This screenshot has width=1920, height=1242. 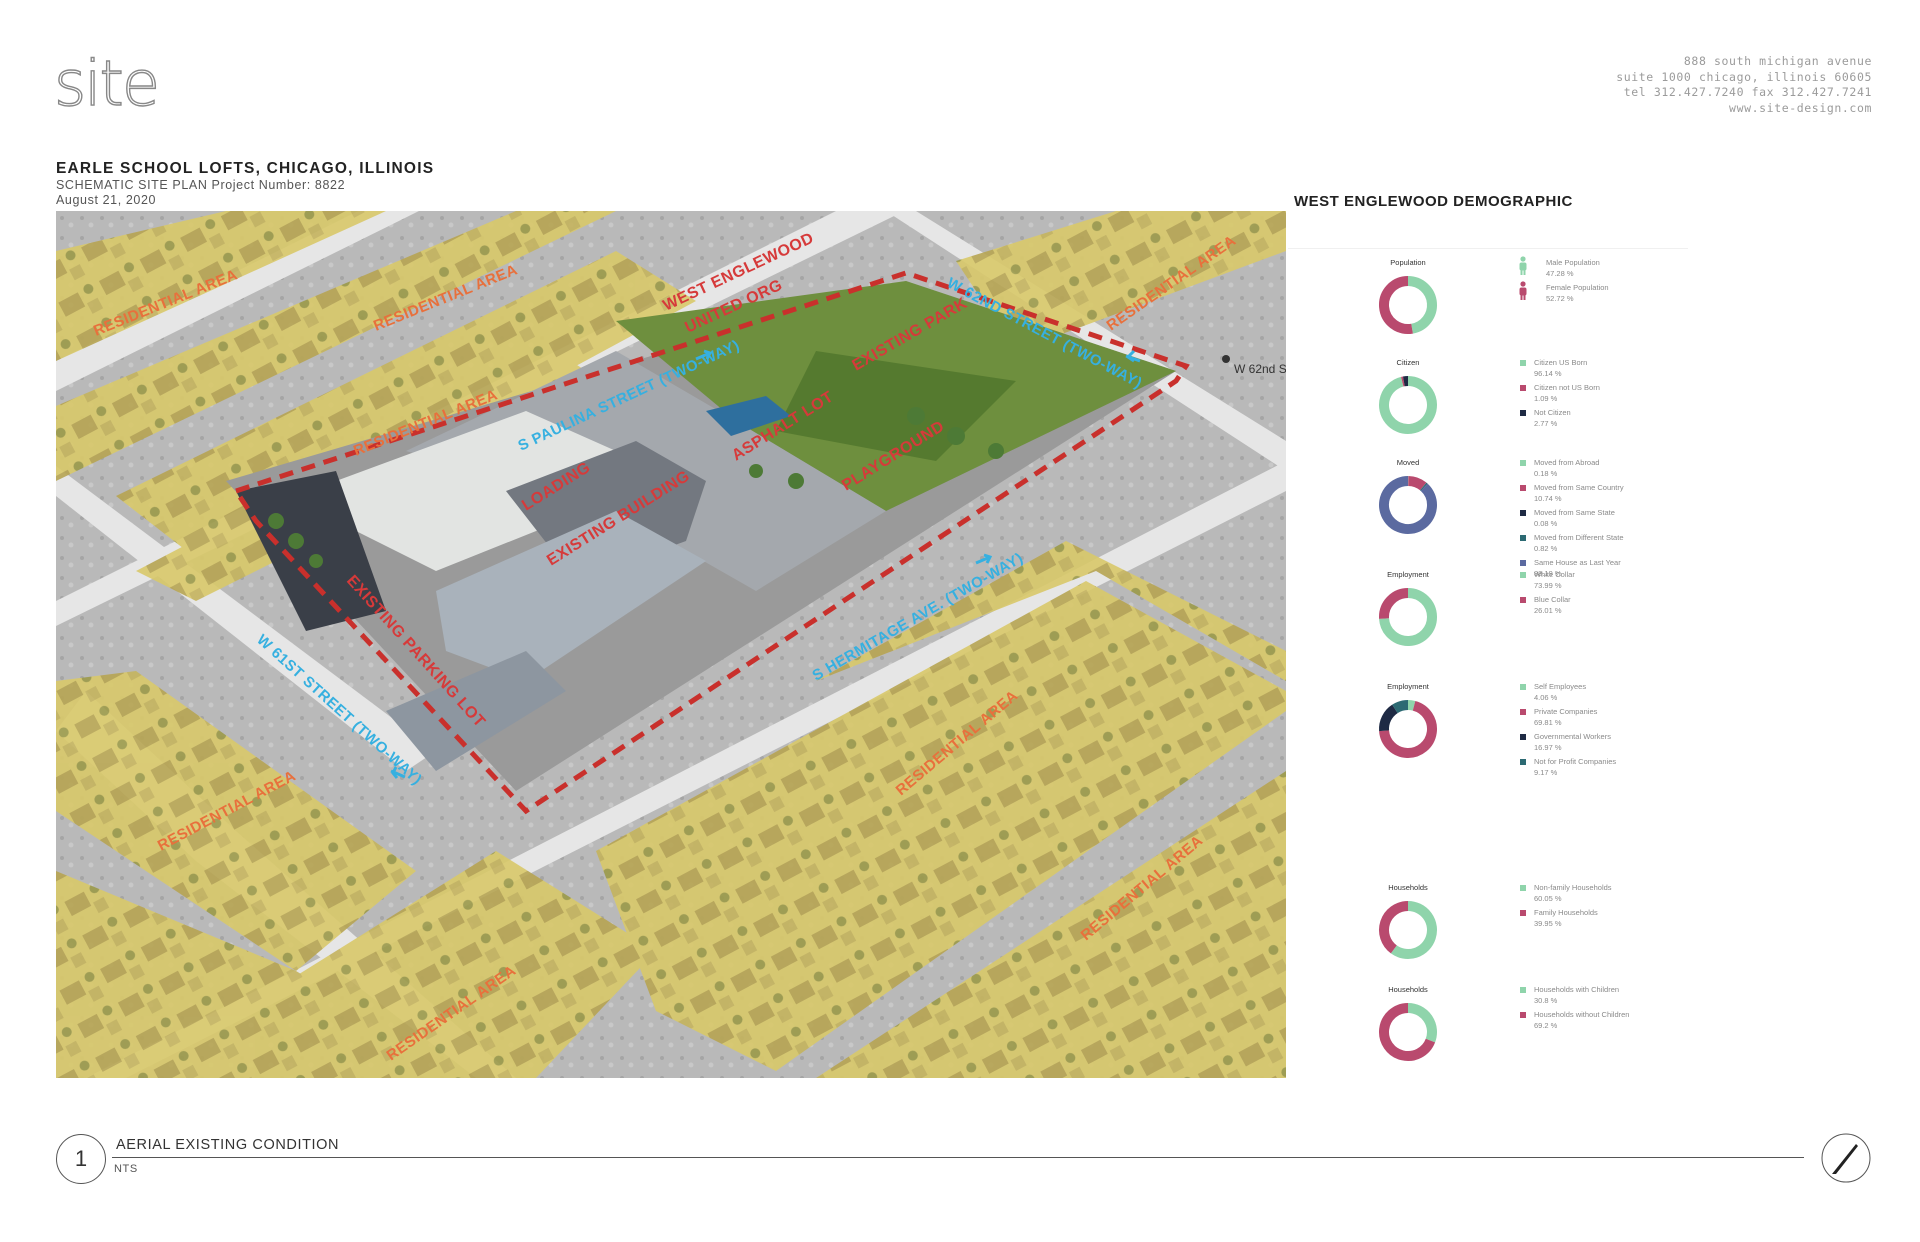 I want to click on logo-wordmark: site, so click(x=106, y=83).